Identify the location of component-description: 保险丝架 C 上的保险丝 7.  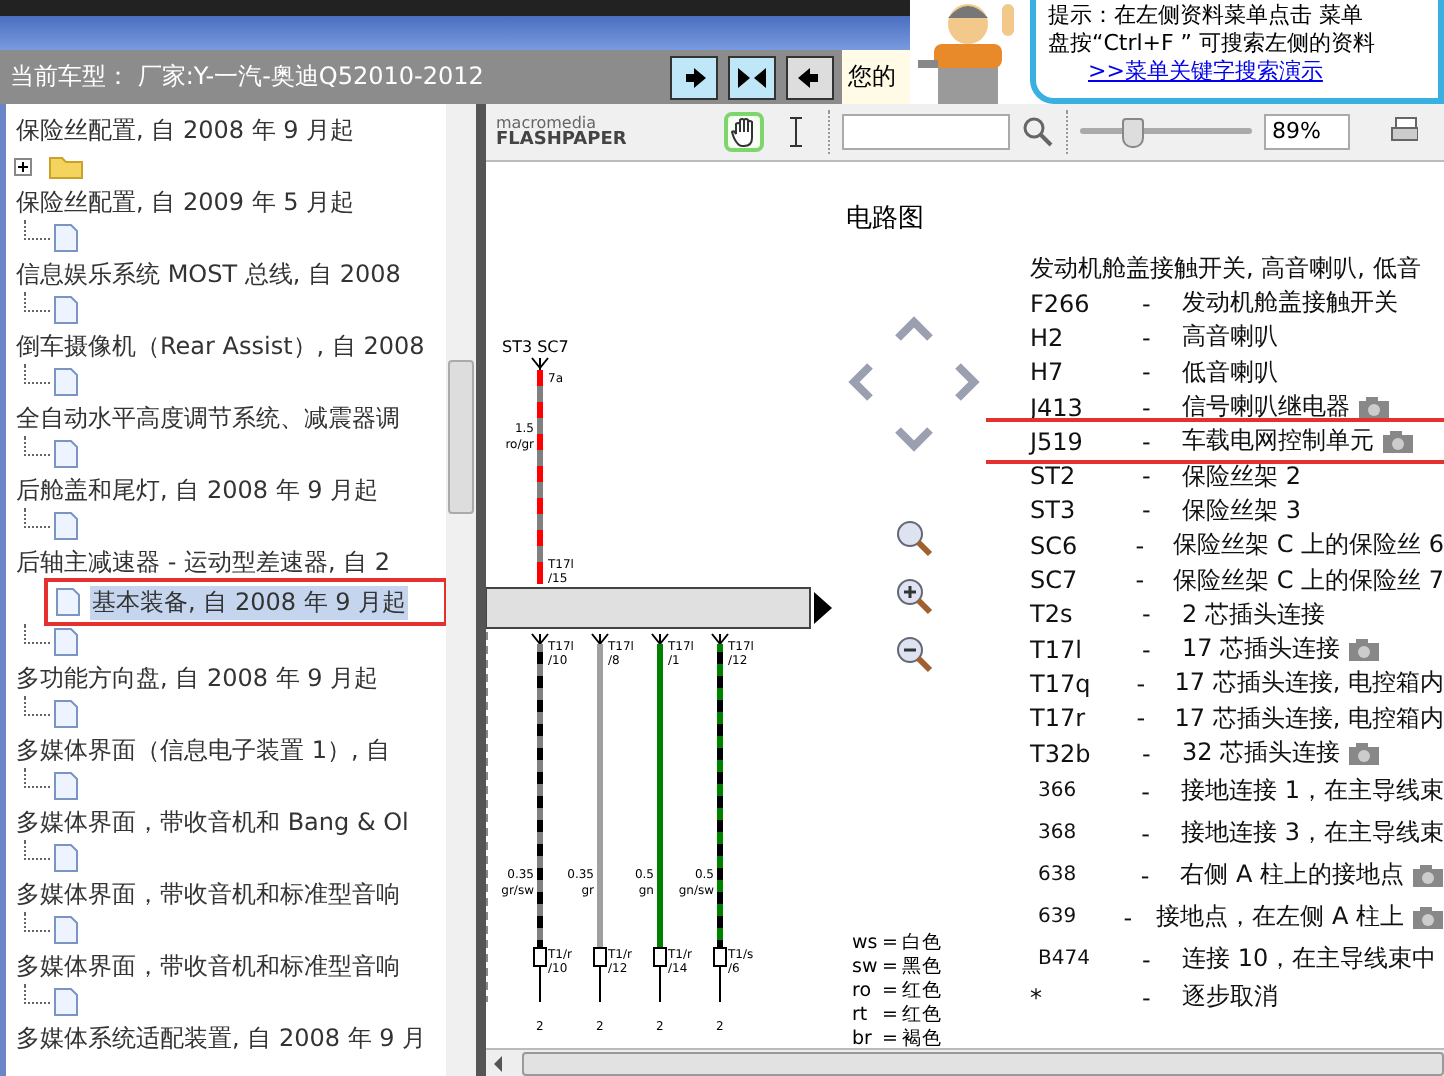
(1308, 580).